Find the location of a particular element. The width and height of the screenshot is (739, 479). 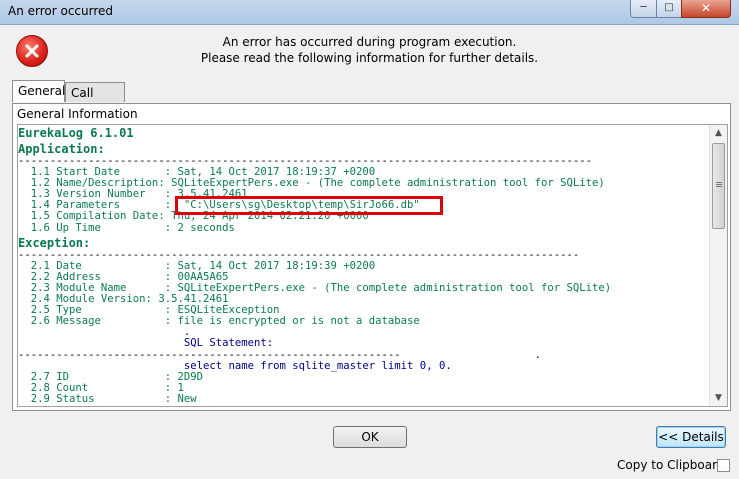

tab-call-stack: Call Stack is located at coordinates (95, 101).